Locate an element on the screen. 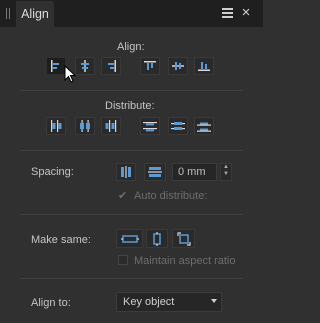  distribute-left-icon is located at coordinates (56, 126).